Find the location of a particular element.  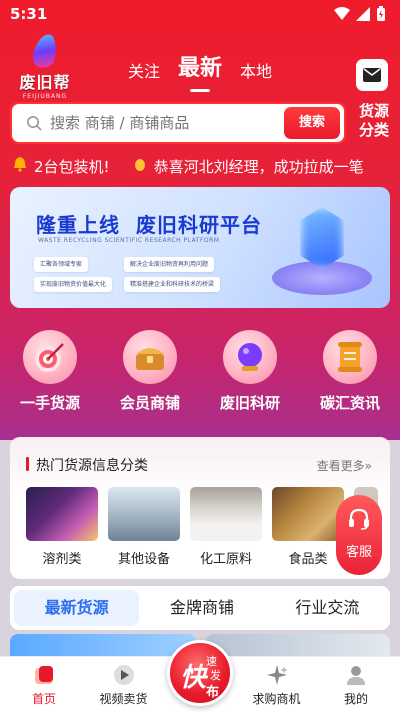

category-link-line2: 分类 is located at coordinates (373, 130).